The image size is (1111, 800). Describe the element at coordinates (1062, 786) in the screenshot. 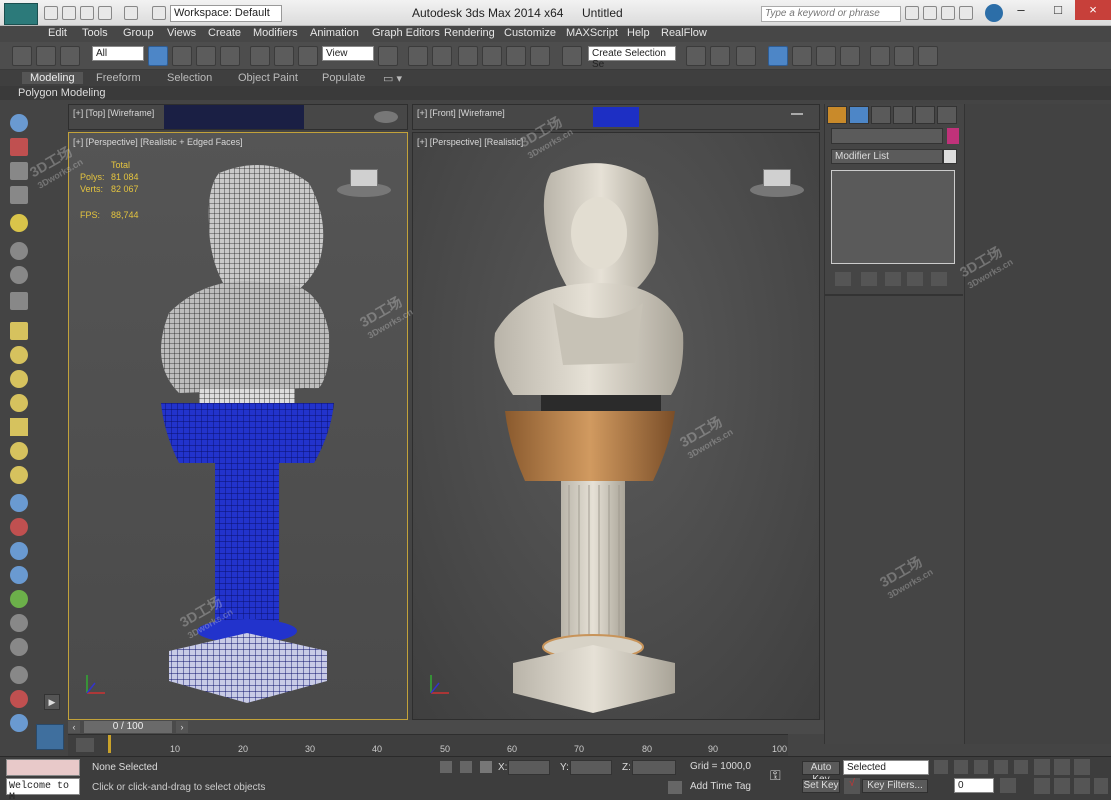

I see `pan-icon` at that location.